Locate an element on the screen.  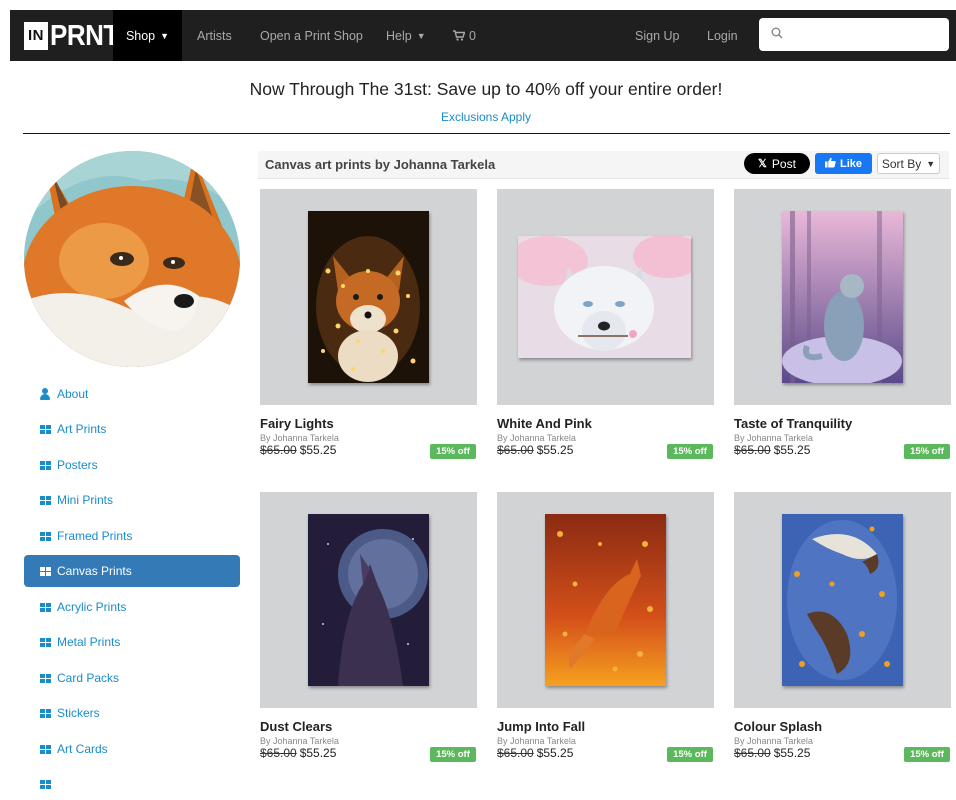
product-title: Colour Splash is located at coordinates (778, 726).